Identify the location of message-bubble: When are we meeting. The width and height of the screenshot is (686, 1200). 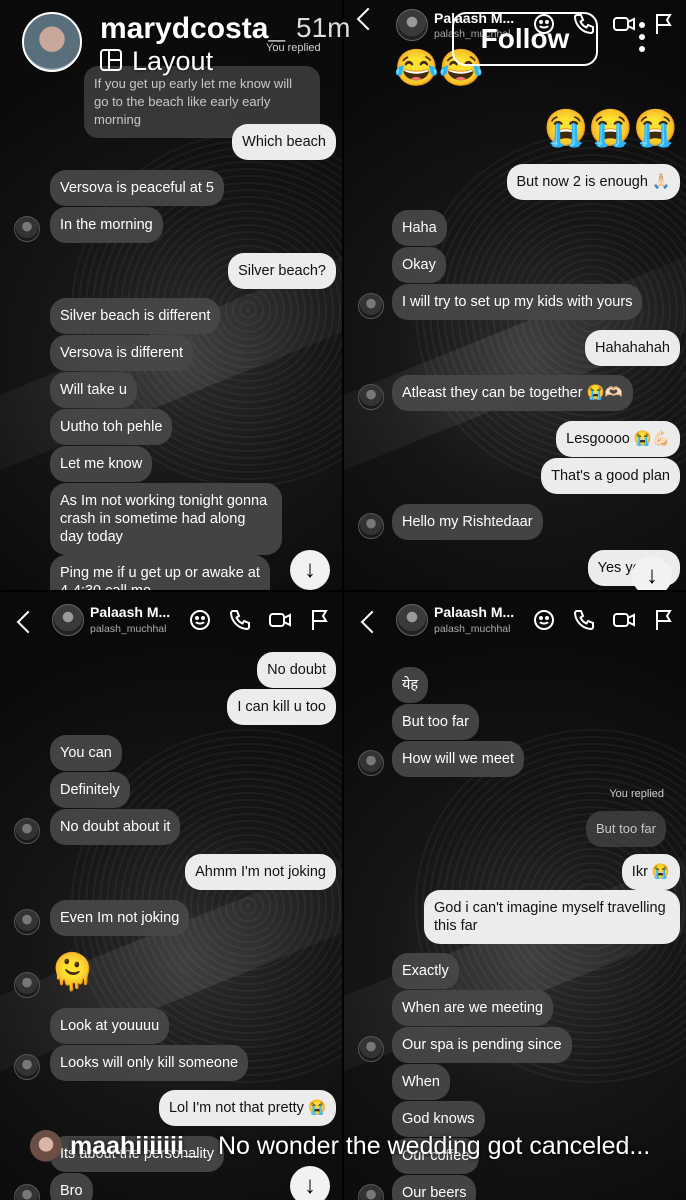
(473, 1008).